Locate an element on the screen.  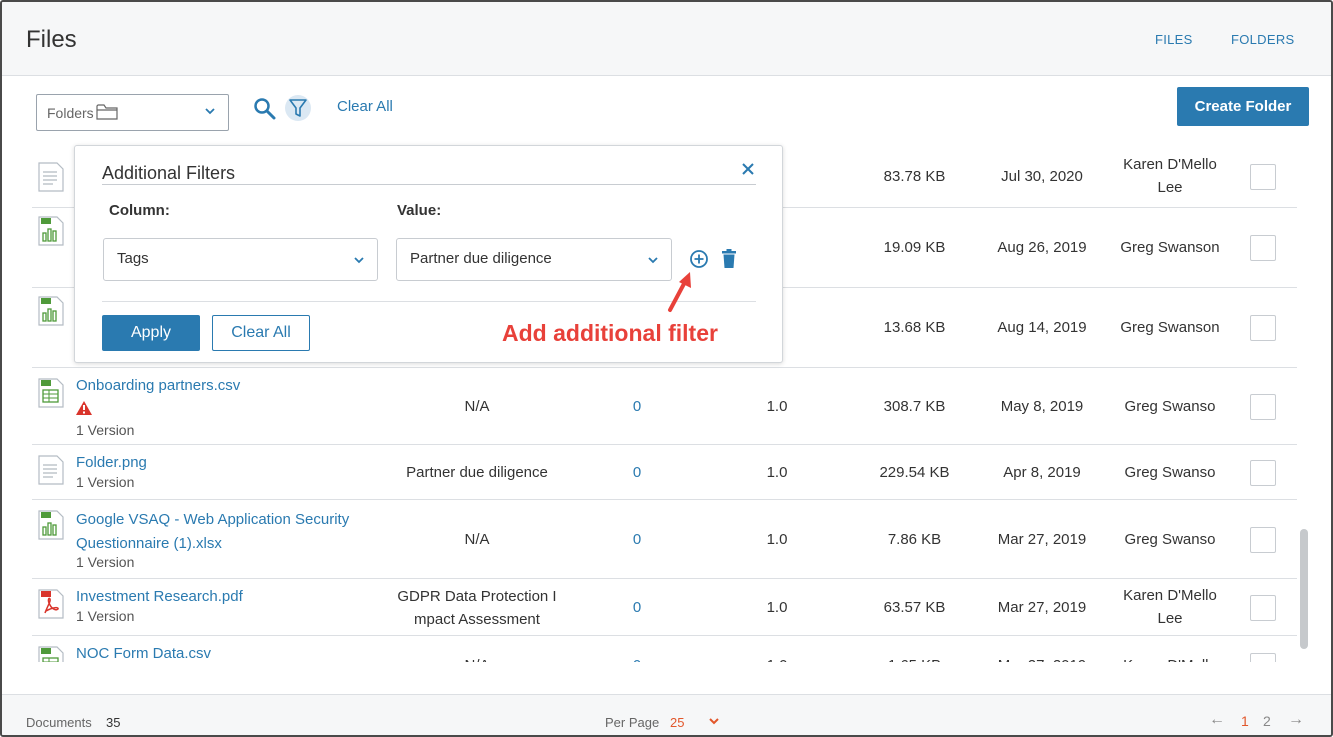
trash-icon is located at coordinates (729, 259).